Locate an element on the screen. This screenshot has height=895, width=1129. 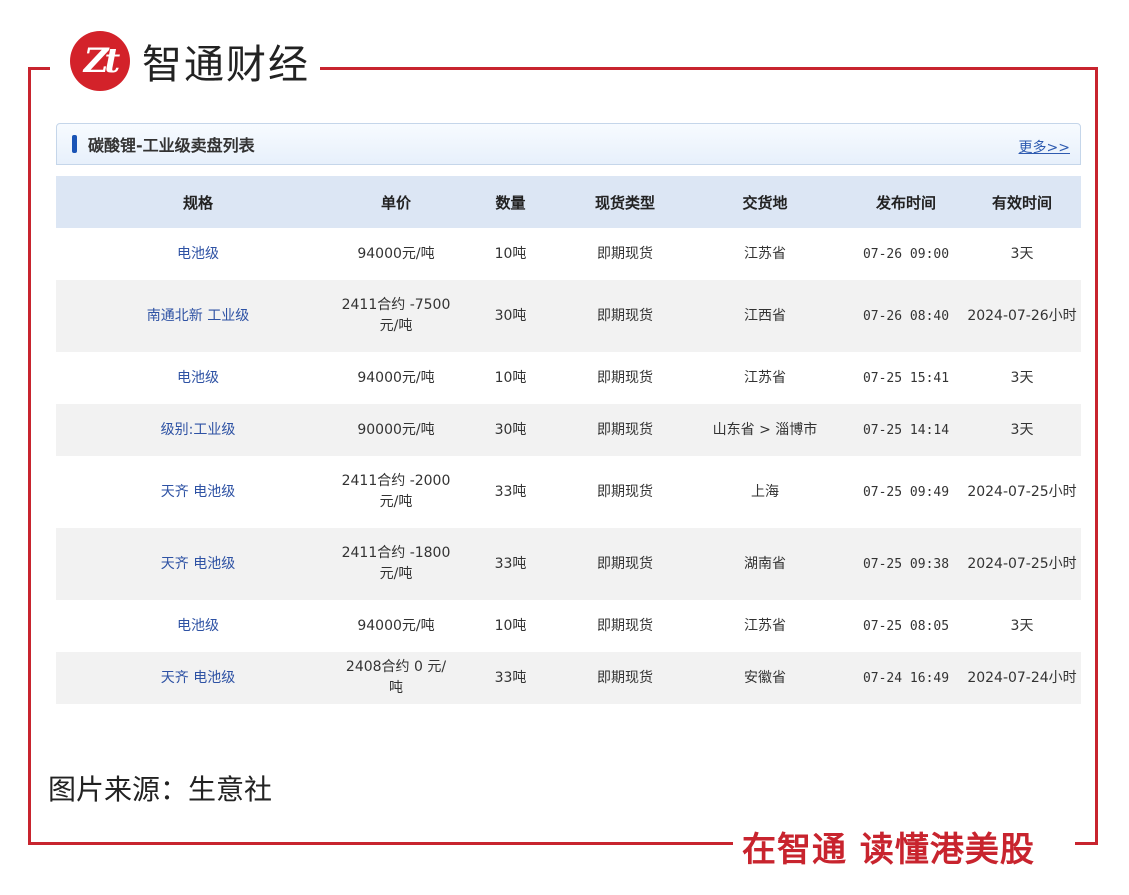
column-header: 发布时间 is located at coordinates (905, 202).